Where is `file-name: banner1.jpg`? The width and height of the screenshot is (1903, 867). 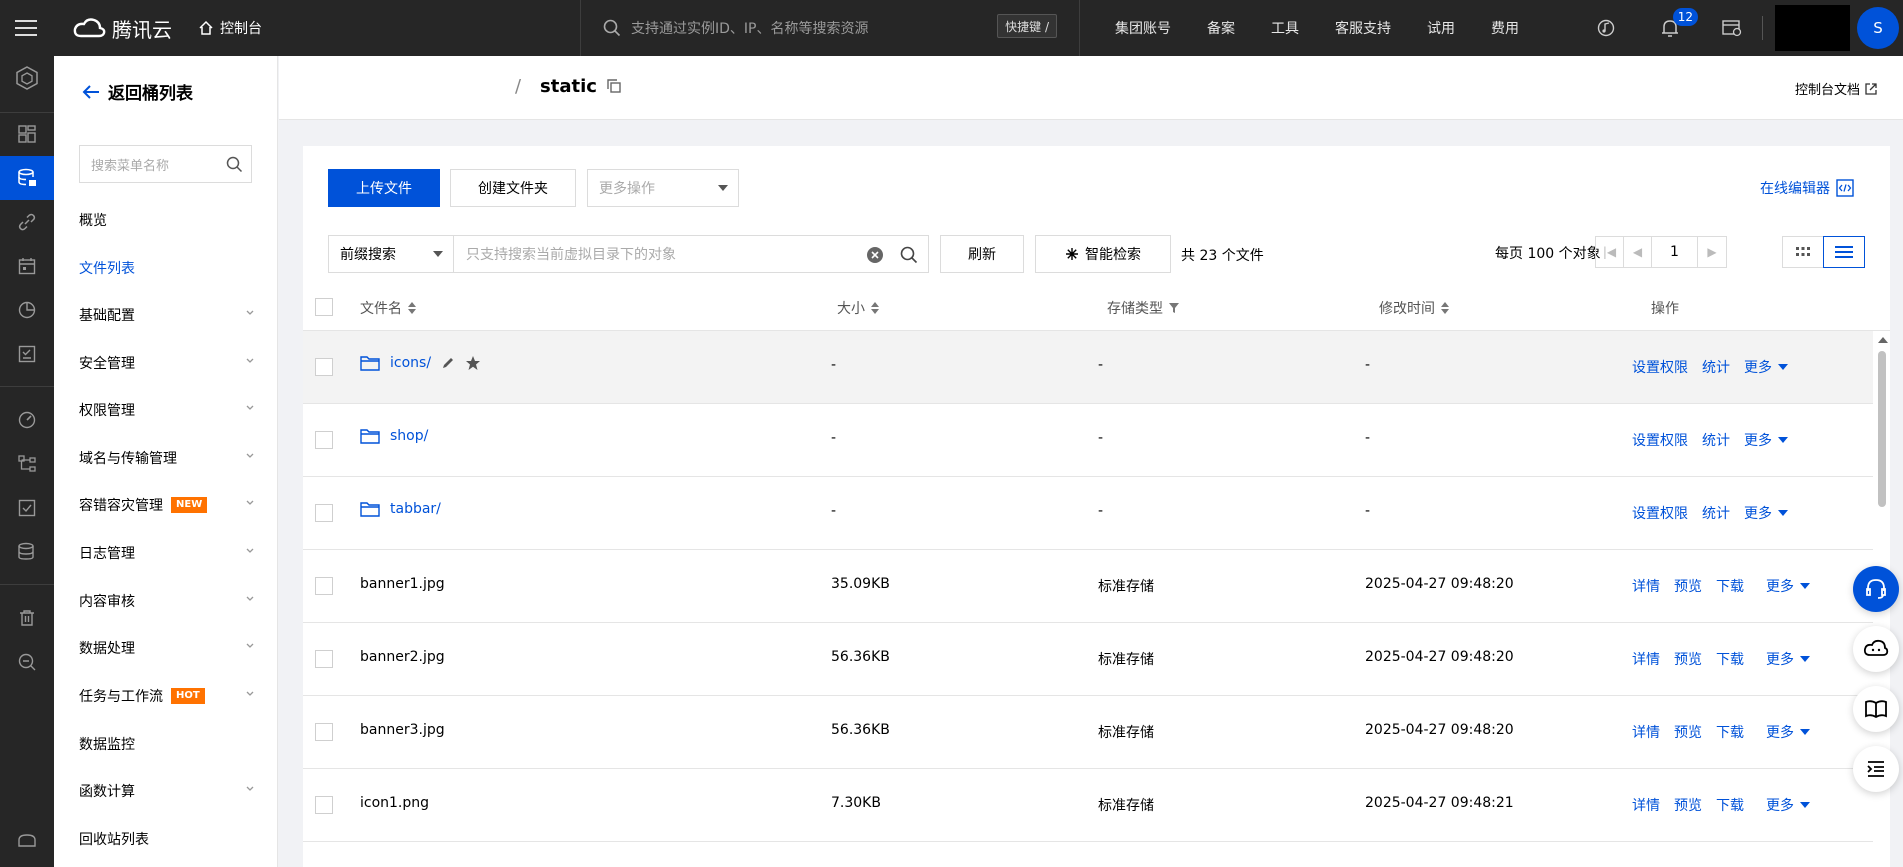
file-name: banner1.jpg is located at coordinates (402, 584).